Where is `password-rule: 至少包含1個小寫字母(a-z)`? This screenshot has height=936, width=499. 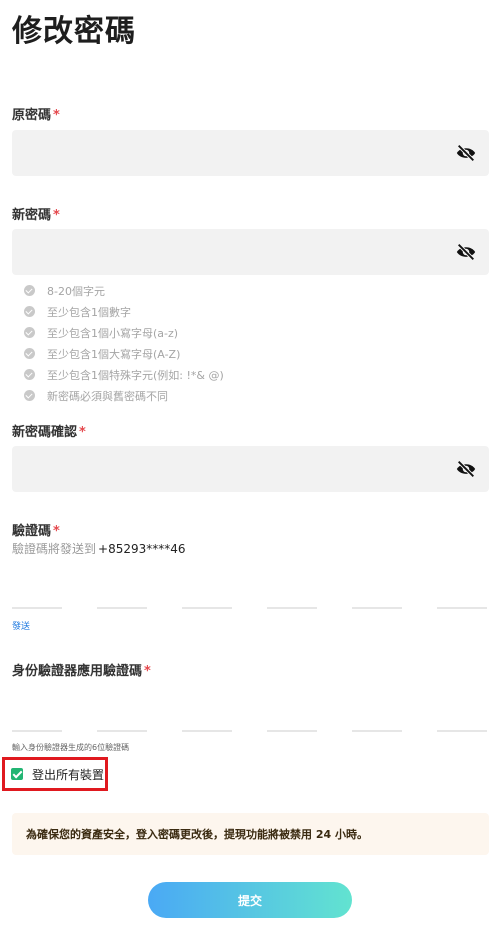
password-rule: 至少包含1個小寫字母(a-z) is located at coordinates (124, 332).